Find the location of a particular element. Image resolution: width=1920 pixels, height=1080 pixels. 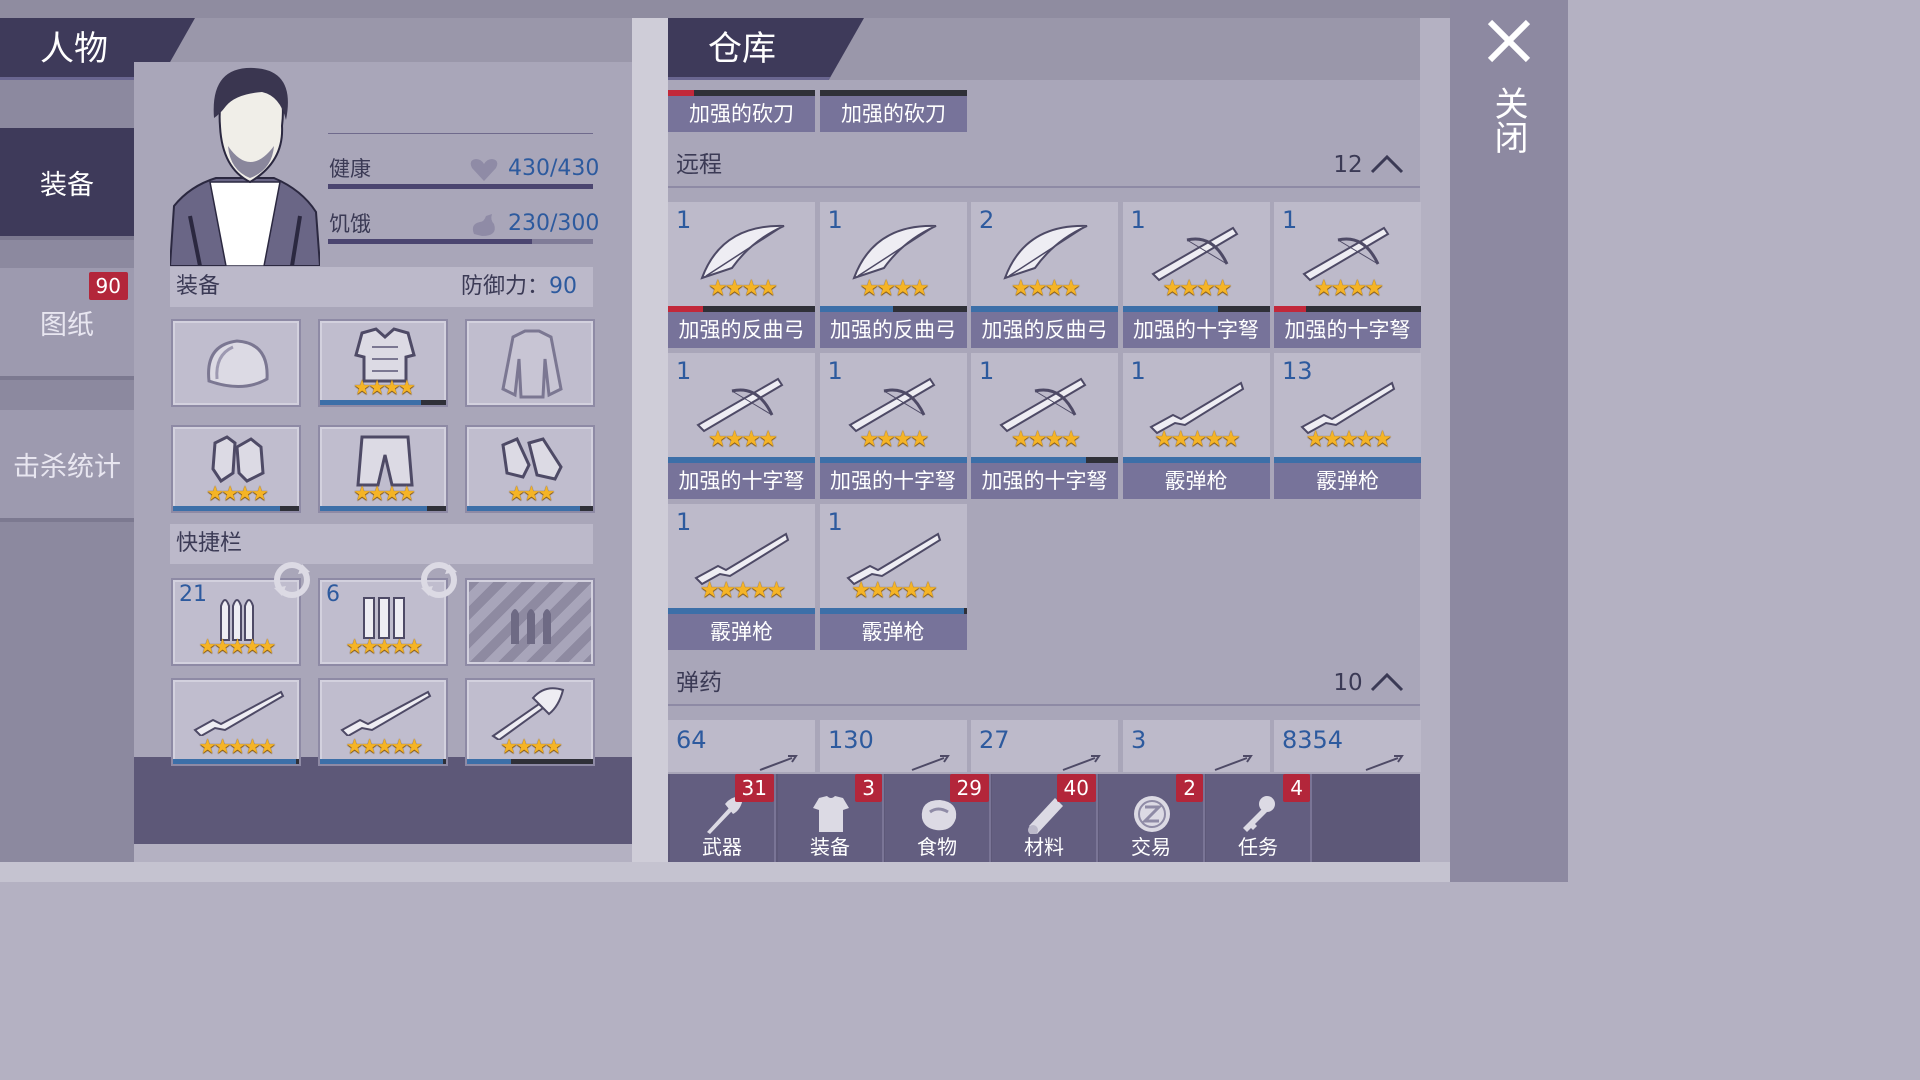

tab-quests: 4 任务 is located at coordinates (1259, 818).